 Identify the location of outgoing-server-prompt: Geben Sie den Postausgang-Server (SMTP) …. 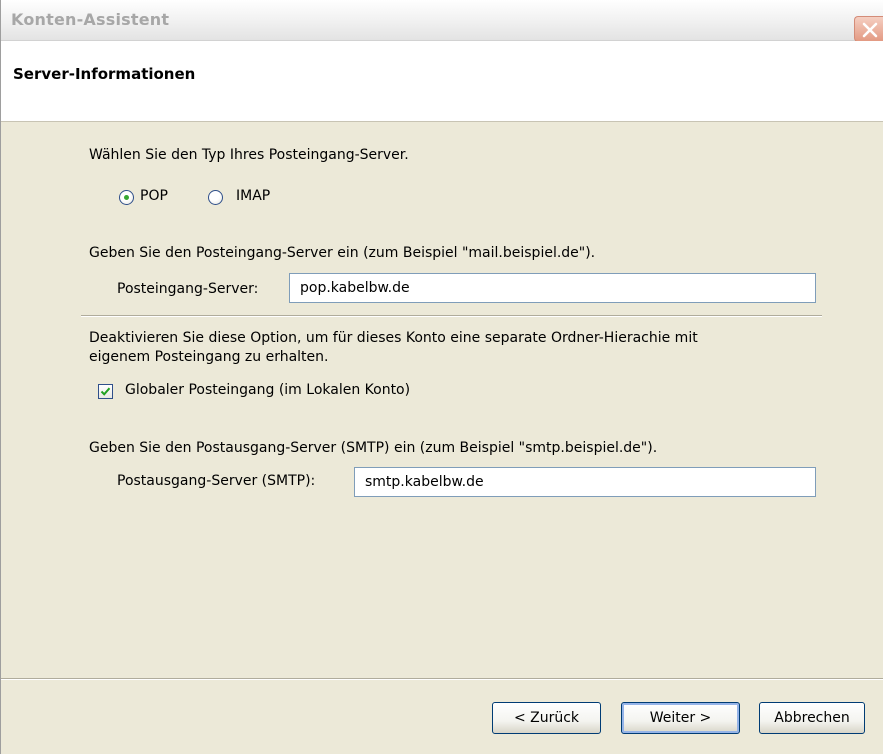
(373, 448).